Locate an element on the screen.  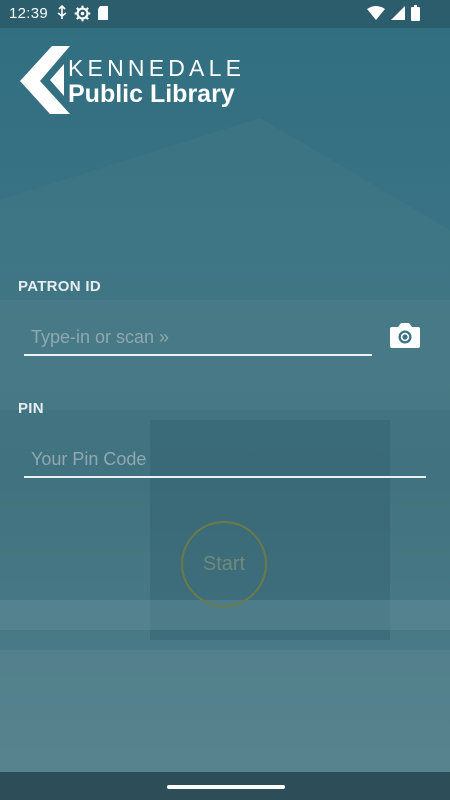
patron-id-underline is located at coordinates (198, 355).